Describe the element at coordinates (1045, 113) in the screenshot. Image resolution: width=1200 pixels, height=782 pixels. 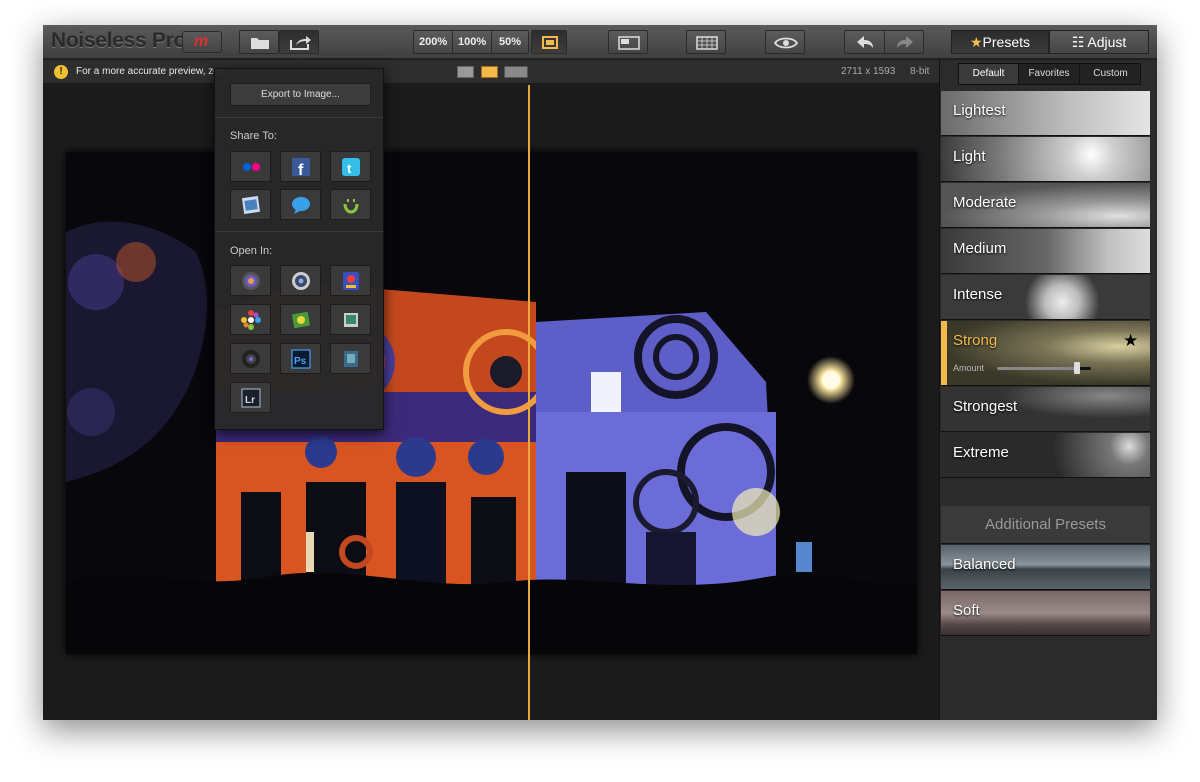
I see `preset-lightest: Lightest` at that location.